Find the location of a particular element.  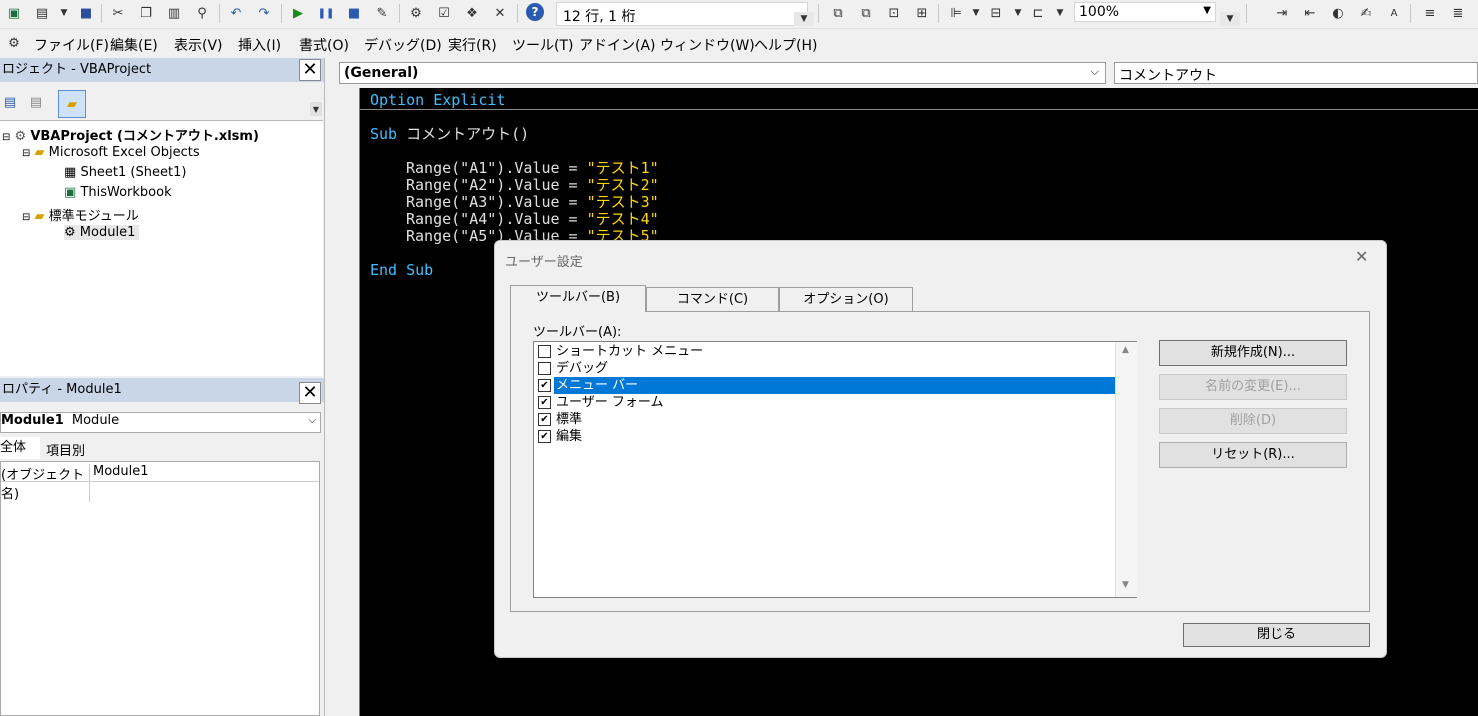

align-icon: ⊫ is located at coordinates (956, 13).